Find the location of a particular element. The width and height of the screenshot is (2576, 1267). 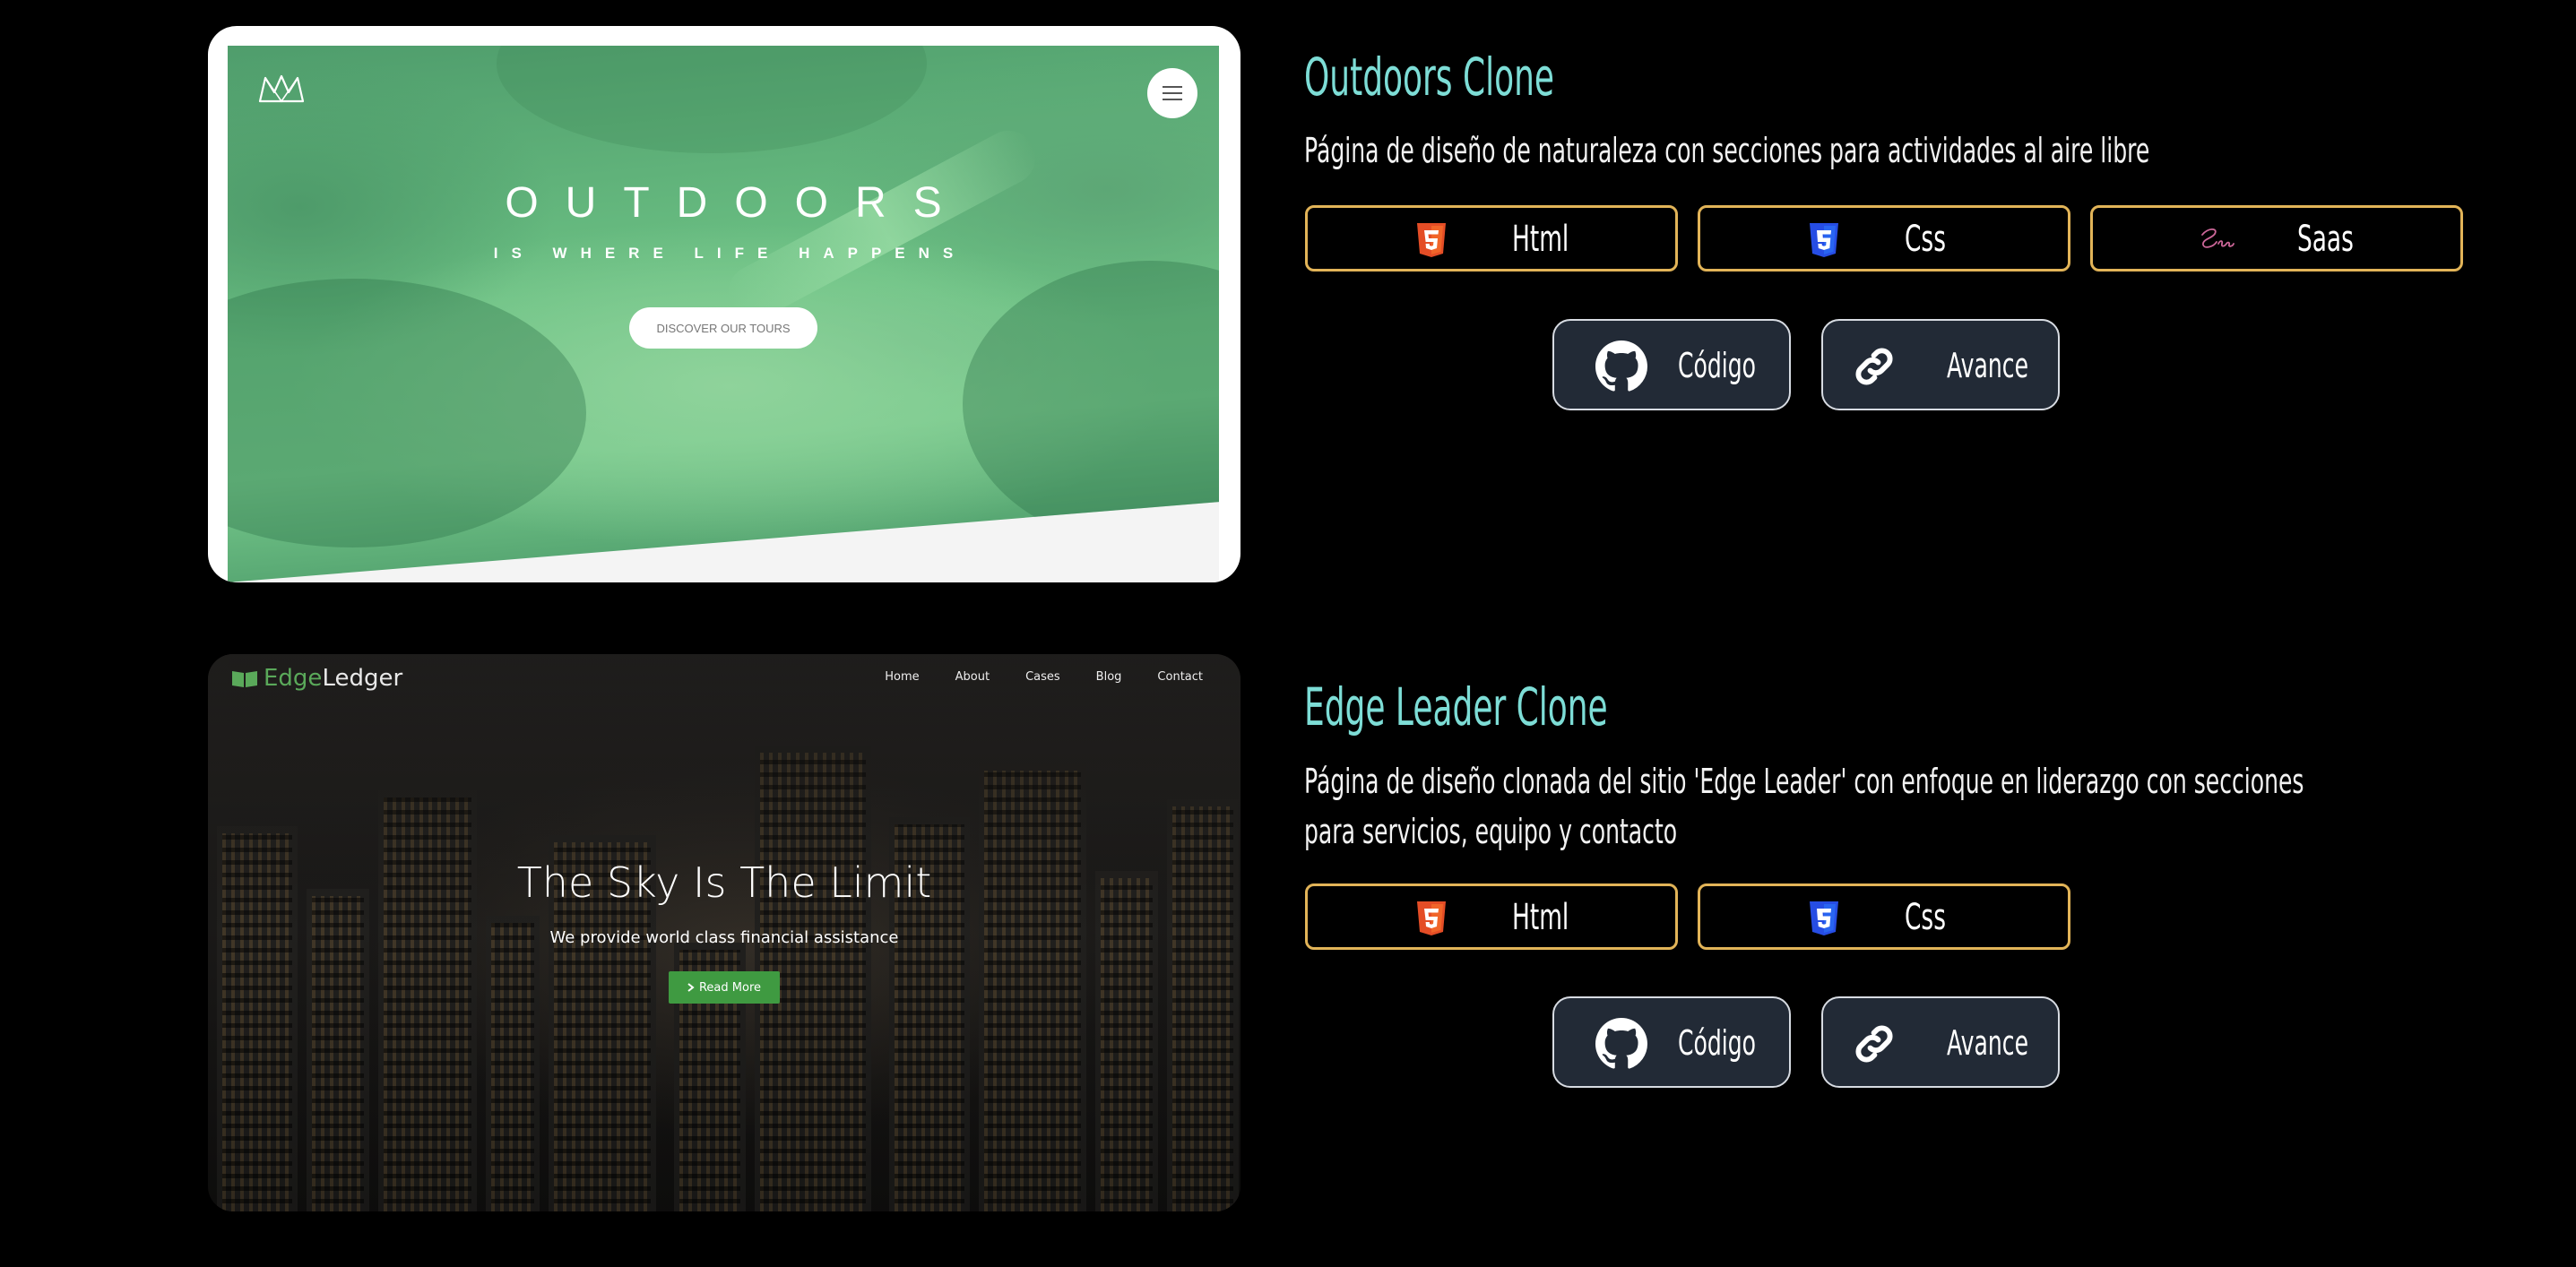

nav-contact: Contact is located at coordinates (1180, 677).